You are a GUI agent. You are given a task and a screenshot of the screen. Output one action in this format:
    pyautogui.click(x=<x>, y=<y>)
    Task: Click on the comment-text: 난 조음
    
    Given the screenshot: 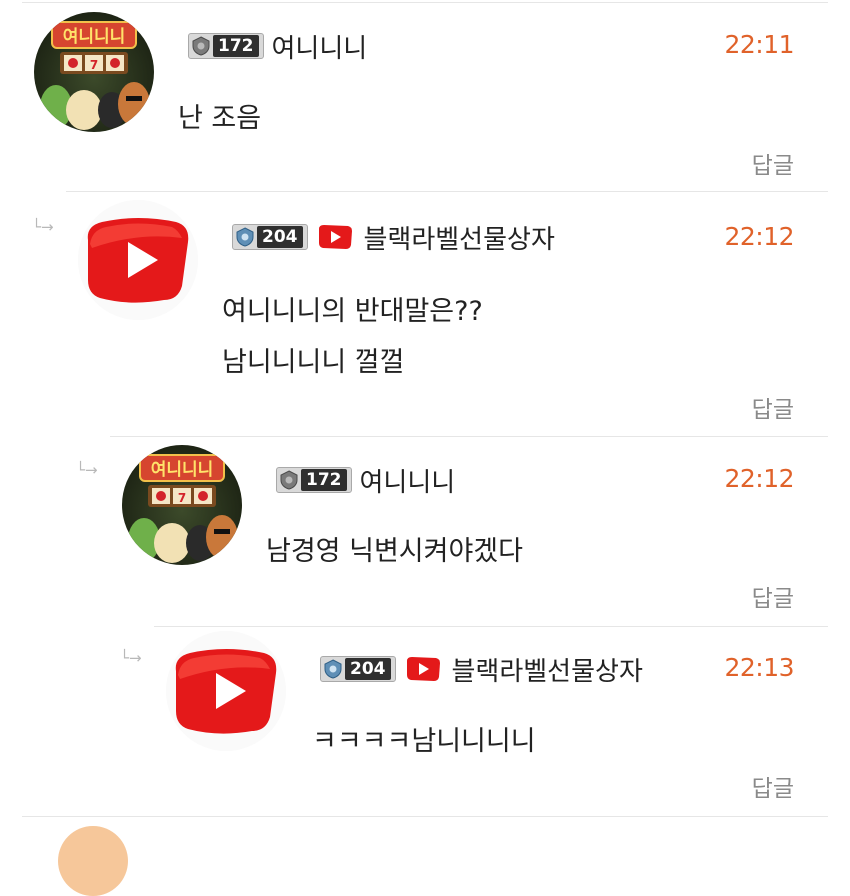 What is the action you would take?
    pyautogui.click(x=220, y=118)
    